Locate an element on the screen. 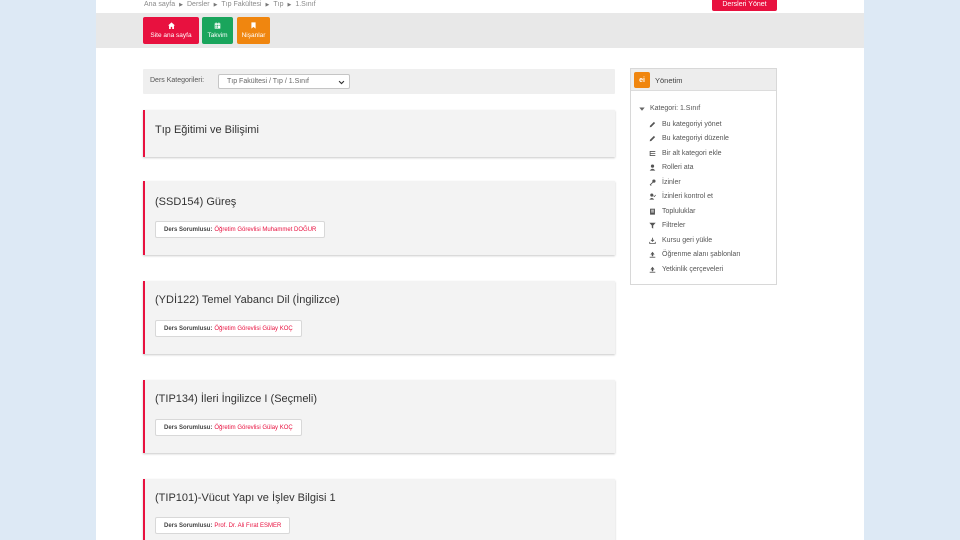  admin-item-filters: Filtreler is located at coordinates (667, 226).